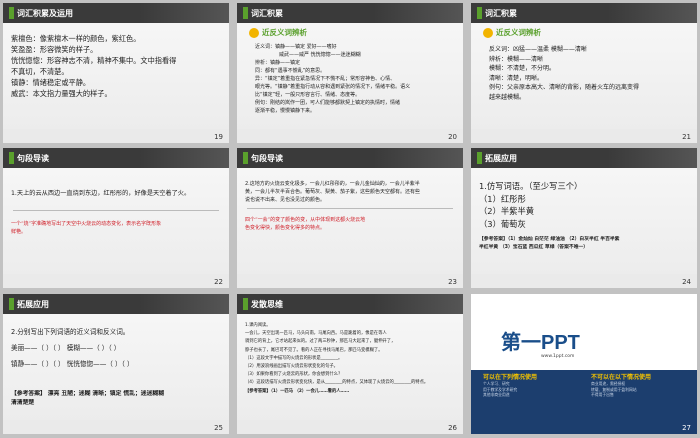 This screenshot has width=700, height=438. What do you see at coordinates (70, 332) in the screenshot?
I see `slide-text-line: 2.分别写出下列词语的近义词和反义词。` at bounding box center [70, 332].